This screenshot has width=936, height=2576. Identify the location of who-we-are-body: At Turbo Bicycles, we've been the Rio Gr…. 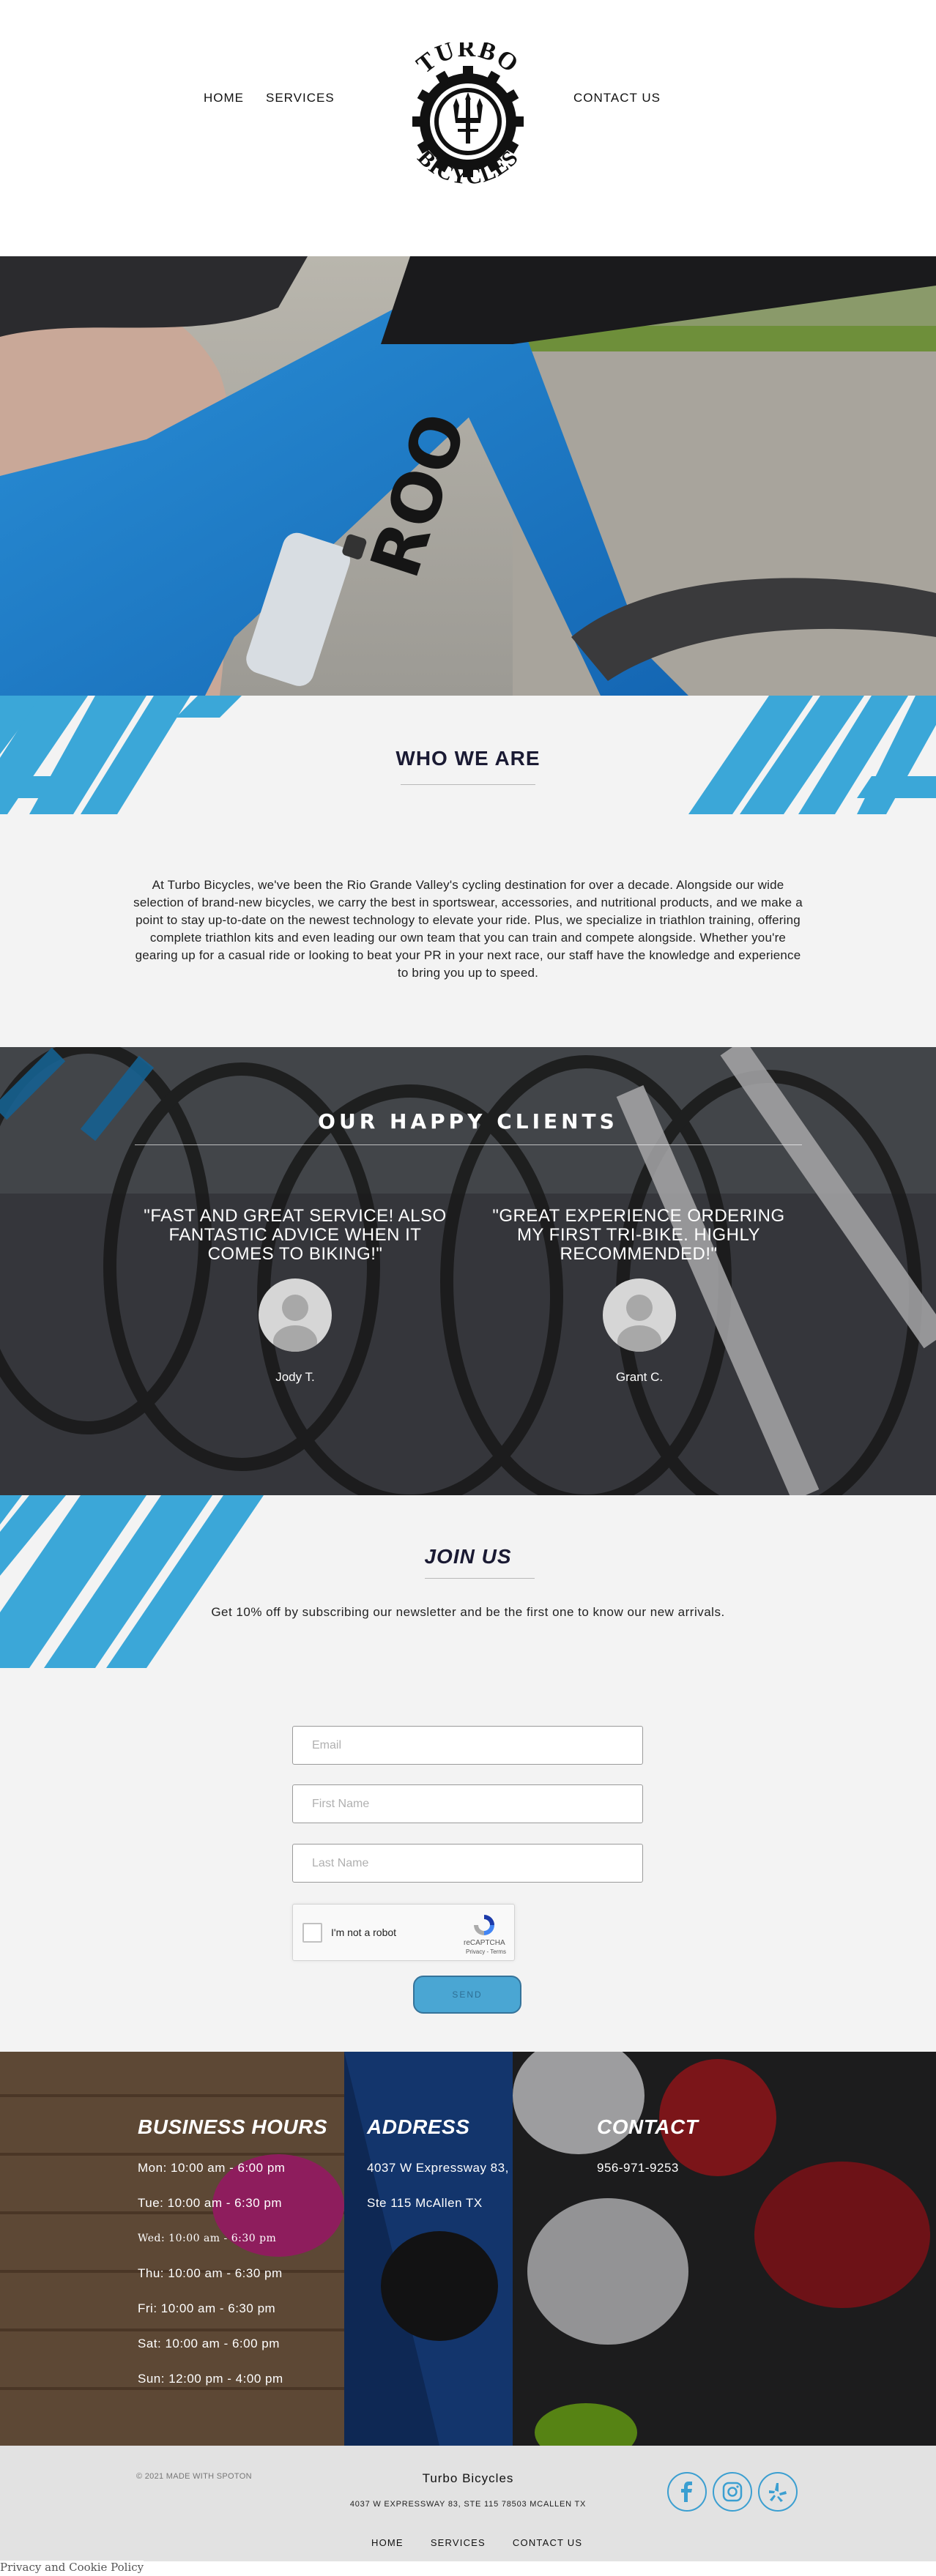
(468, 929).